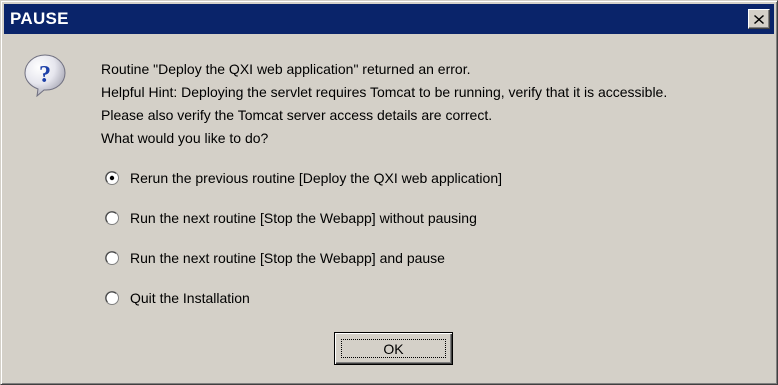  I want to click on title-bar: PAUSE, so click(389, 19).